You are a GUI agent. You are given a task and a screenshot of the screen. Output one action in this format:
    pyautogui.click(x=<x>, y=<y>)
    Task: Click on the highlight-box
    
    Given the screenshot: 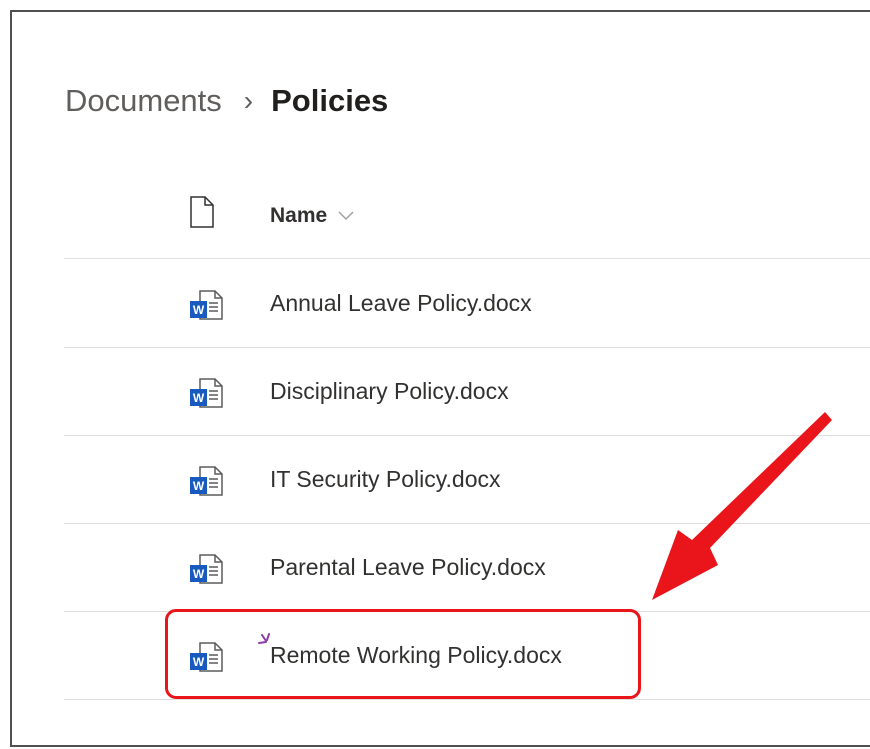 What is the action you would take?
    pyautogui.click(x=403, y=654)
    